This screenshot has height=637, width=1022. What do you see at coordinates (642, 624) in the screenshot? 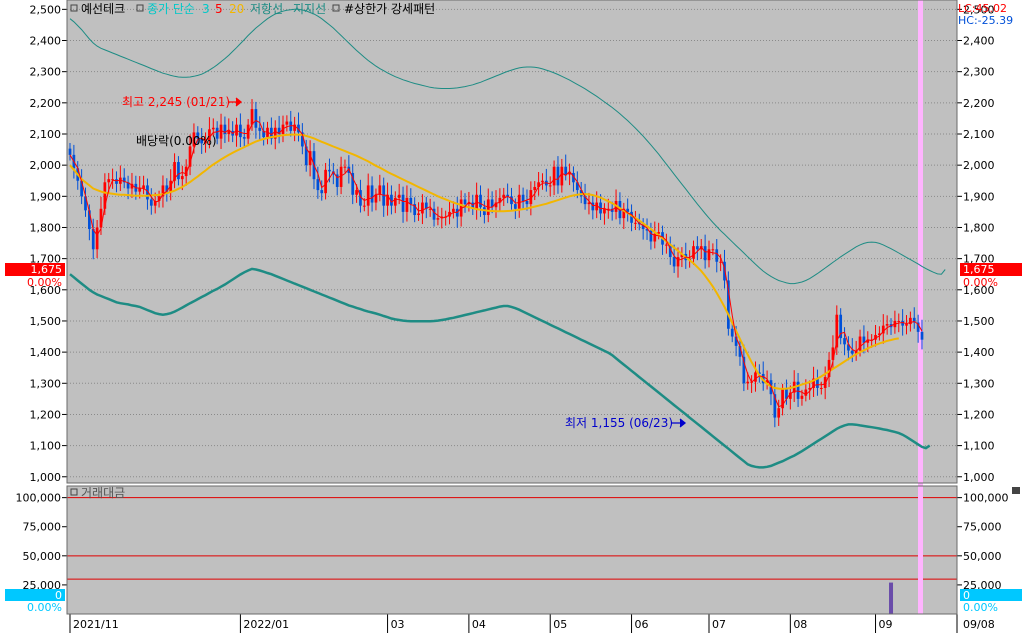
I see `x-tick-label: 06` at bounding box center [642, 624].